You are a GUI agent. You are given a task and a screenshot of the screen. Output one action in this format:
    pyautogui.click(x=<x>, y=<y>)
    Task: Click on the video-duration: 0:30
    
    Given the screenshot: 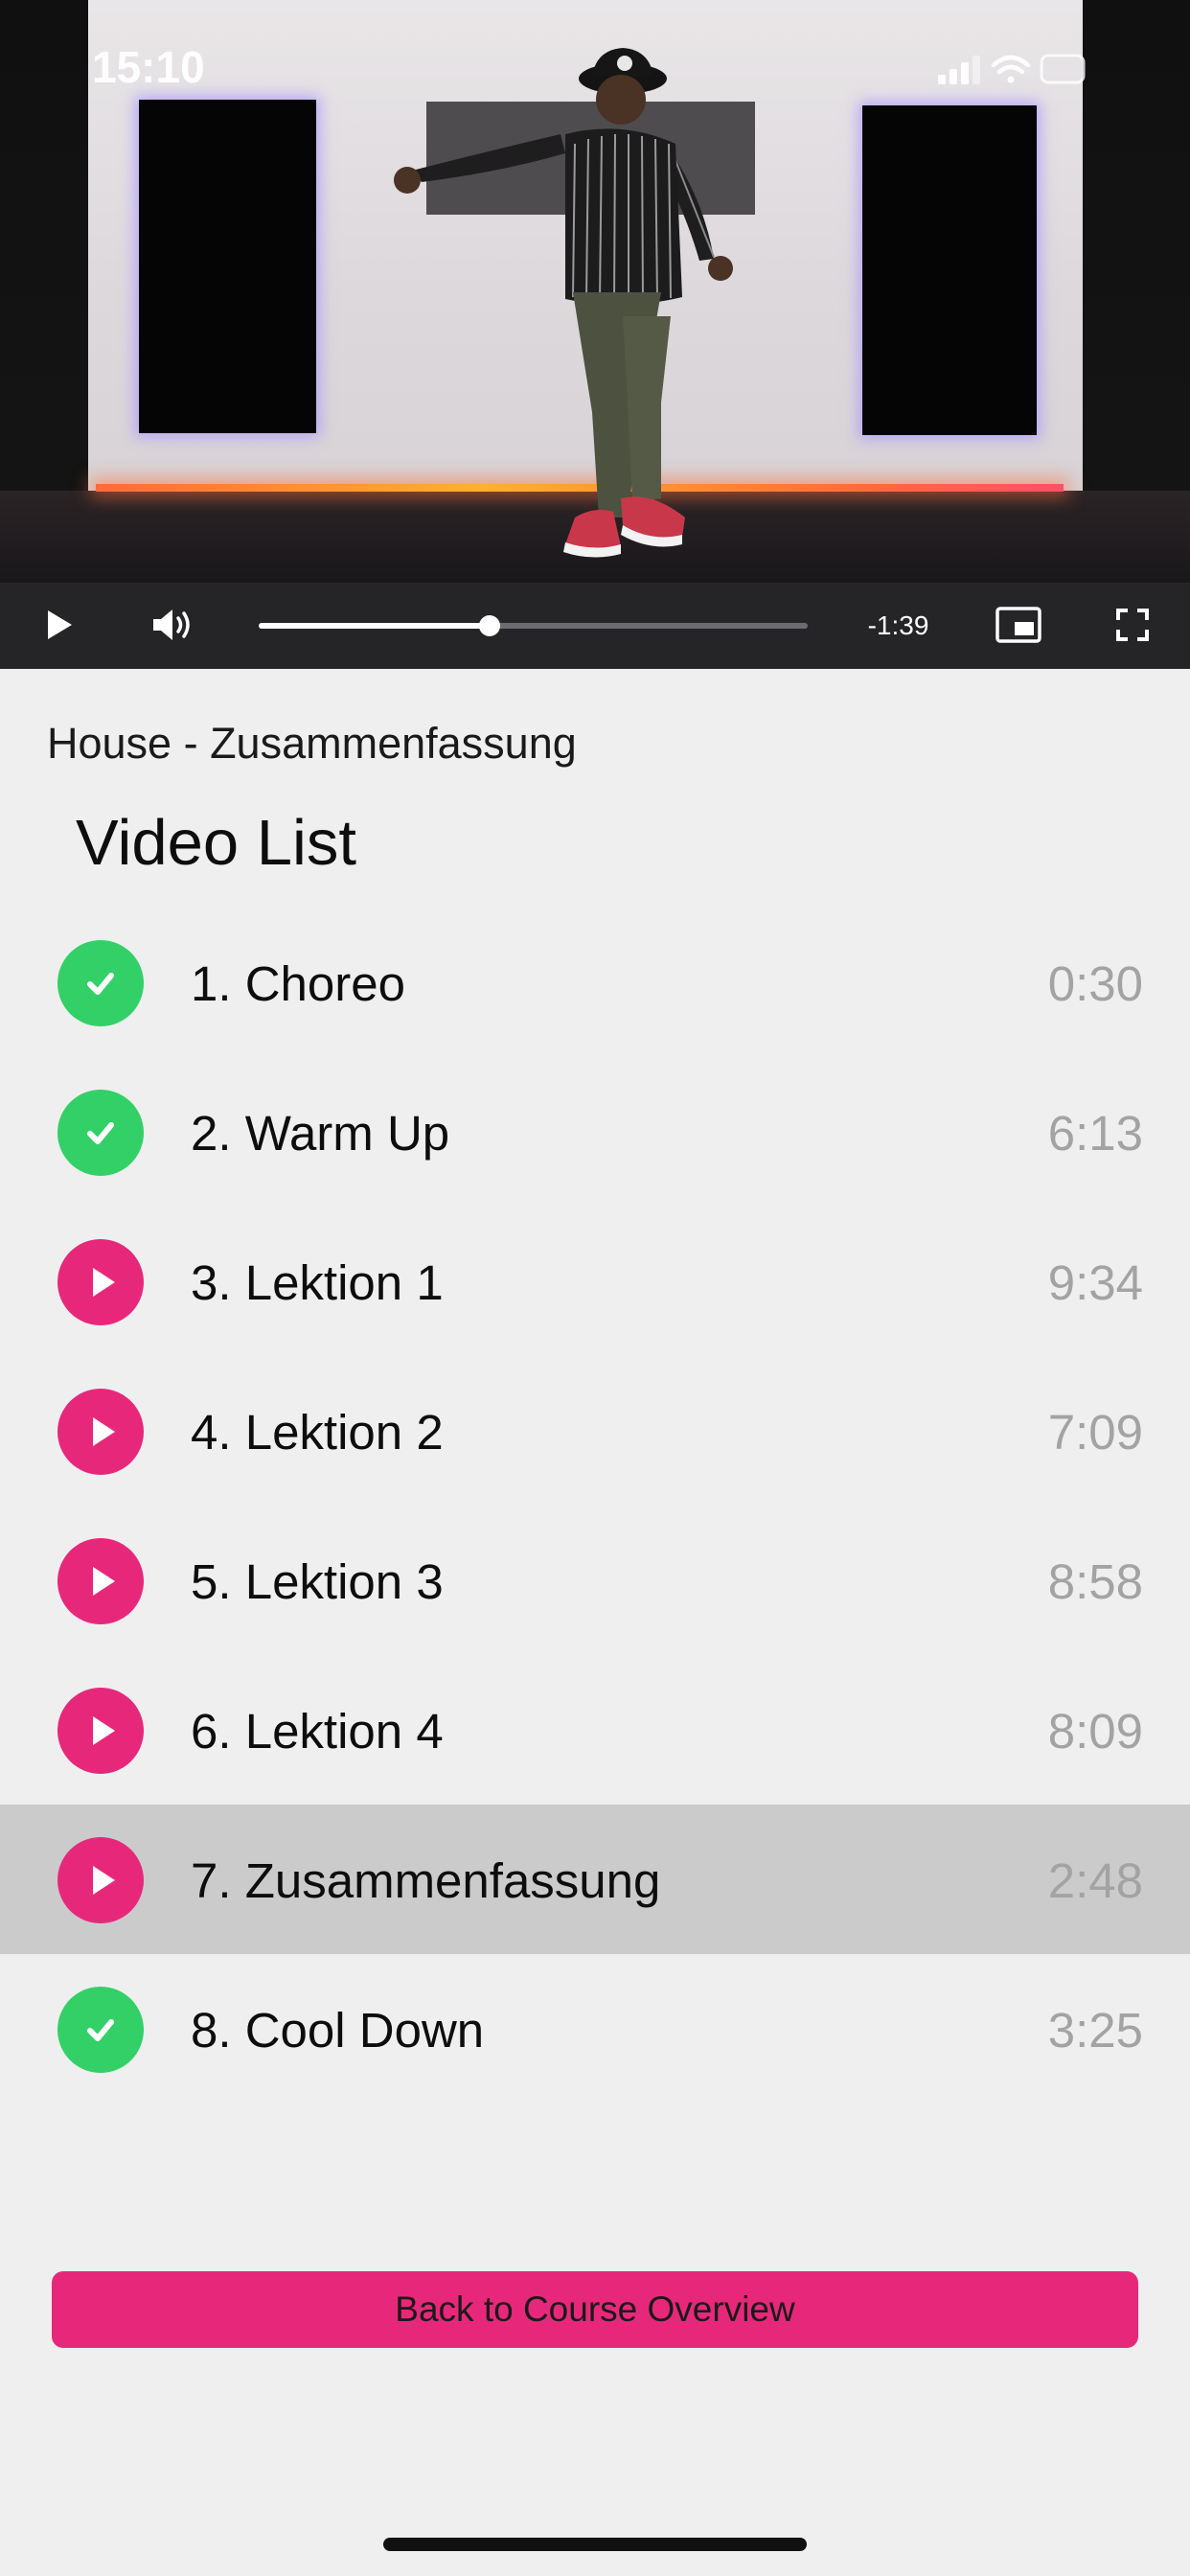 What is the action you would take?
    pyautogui.click(x=1095, y=983)
    